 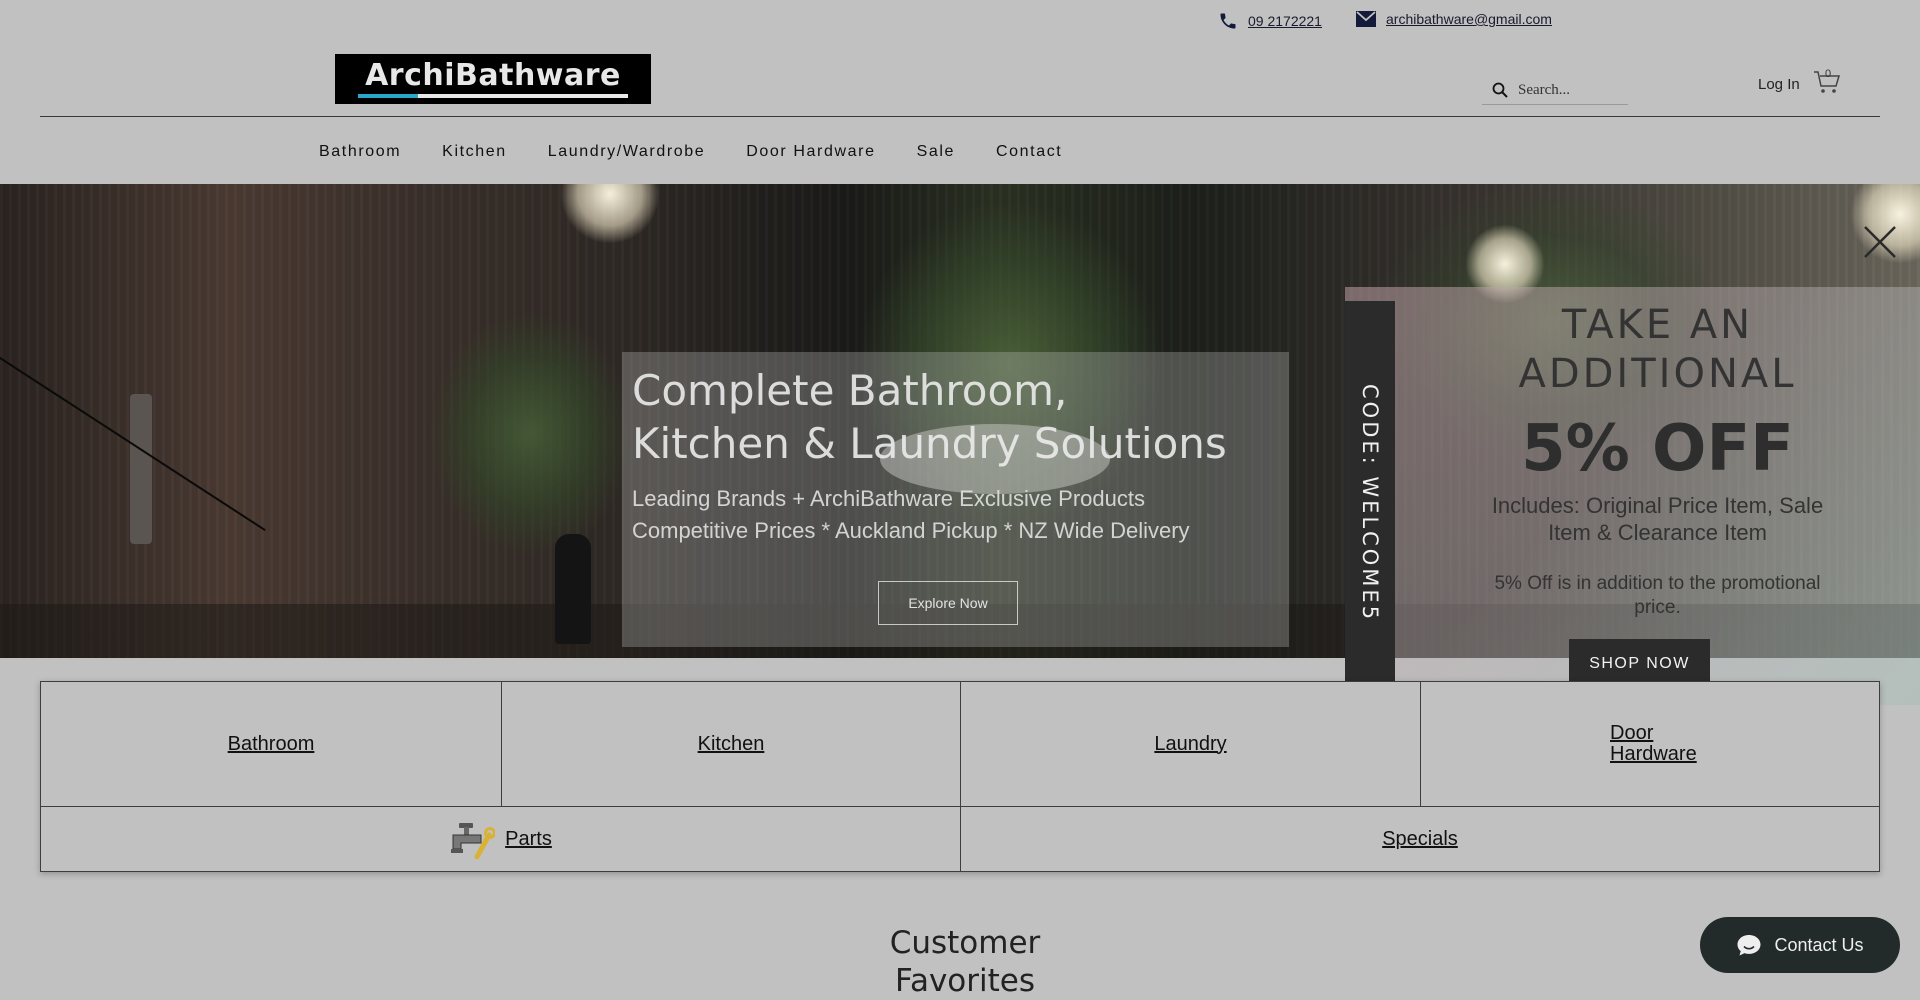 I want to click on contact-us-chat-button: Contact Us, so click(x=1800, y=945).